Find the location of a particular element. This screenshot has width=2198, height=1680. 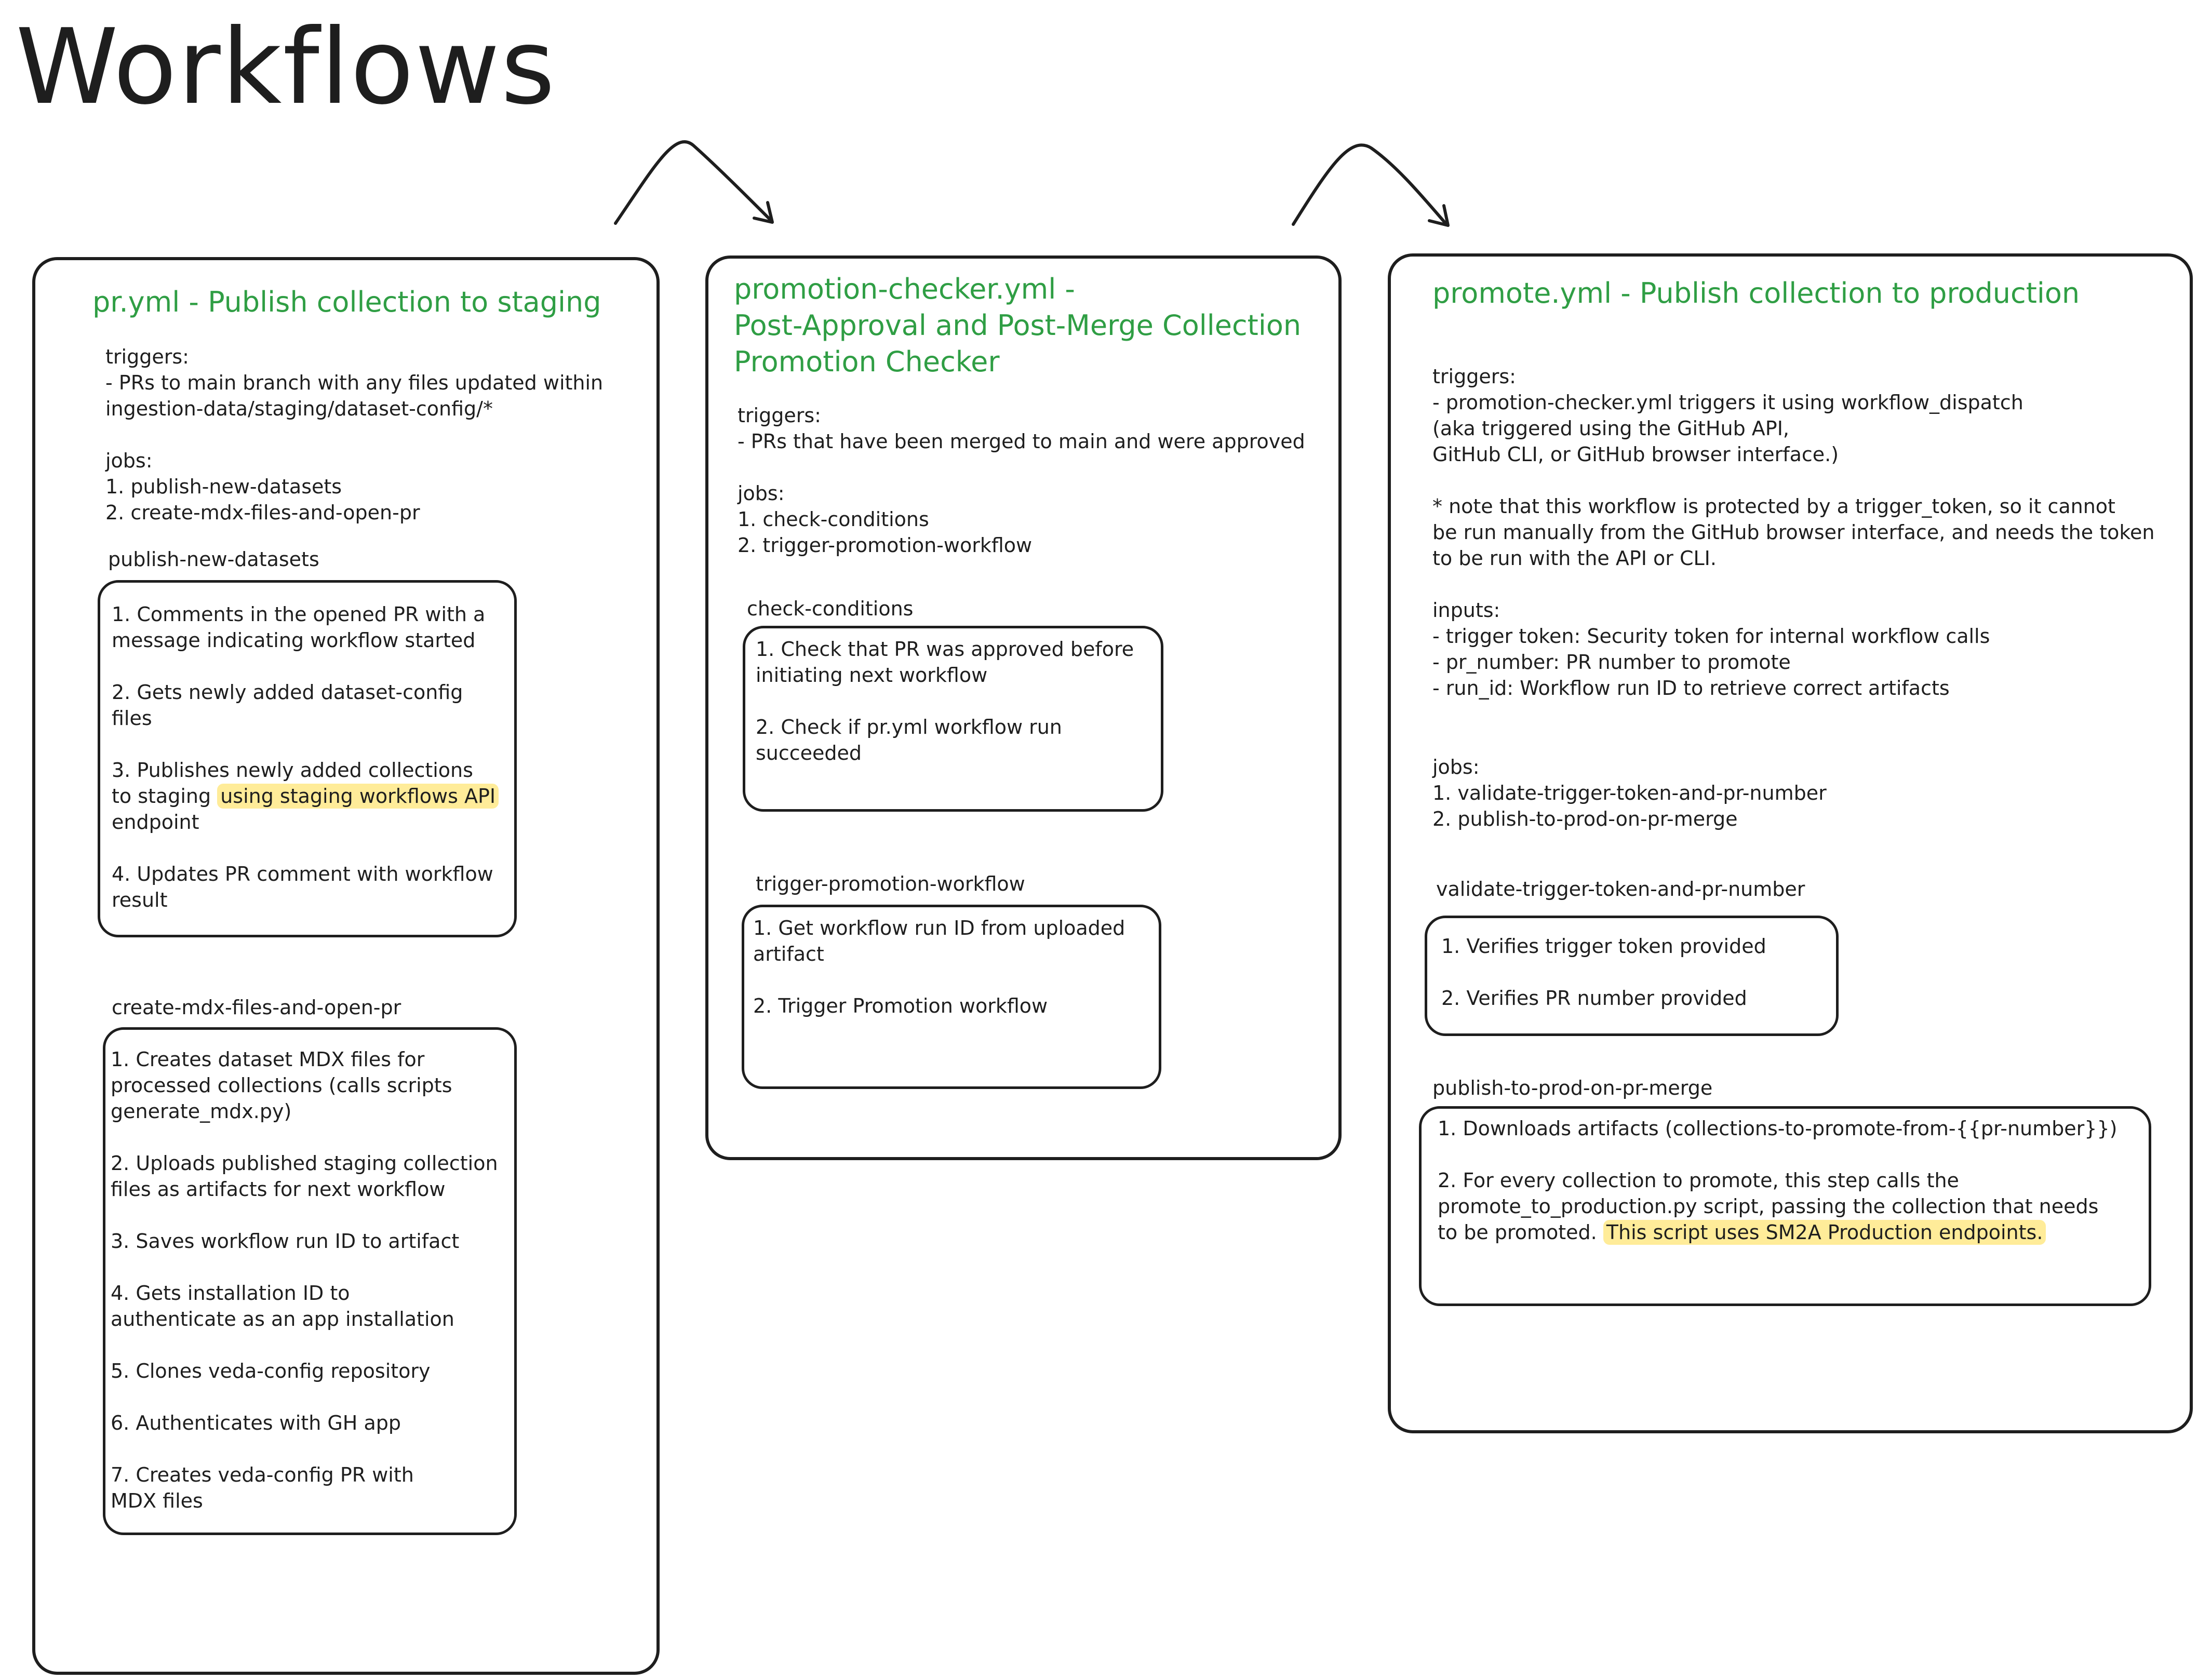

job-label-create-mdx-files-and-open-pr: create-mdx-files-and-open-pr is located at coordinates (256, 1007).